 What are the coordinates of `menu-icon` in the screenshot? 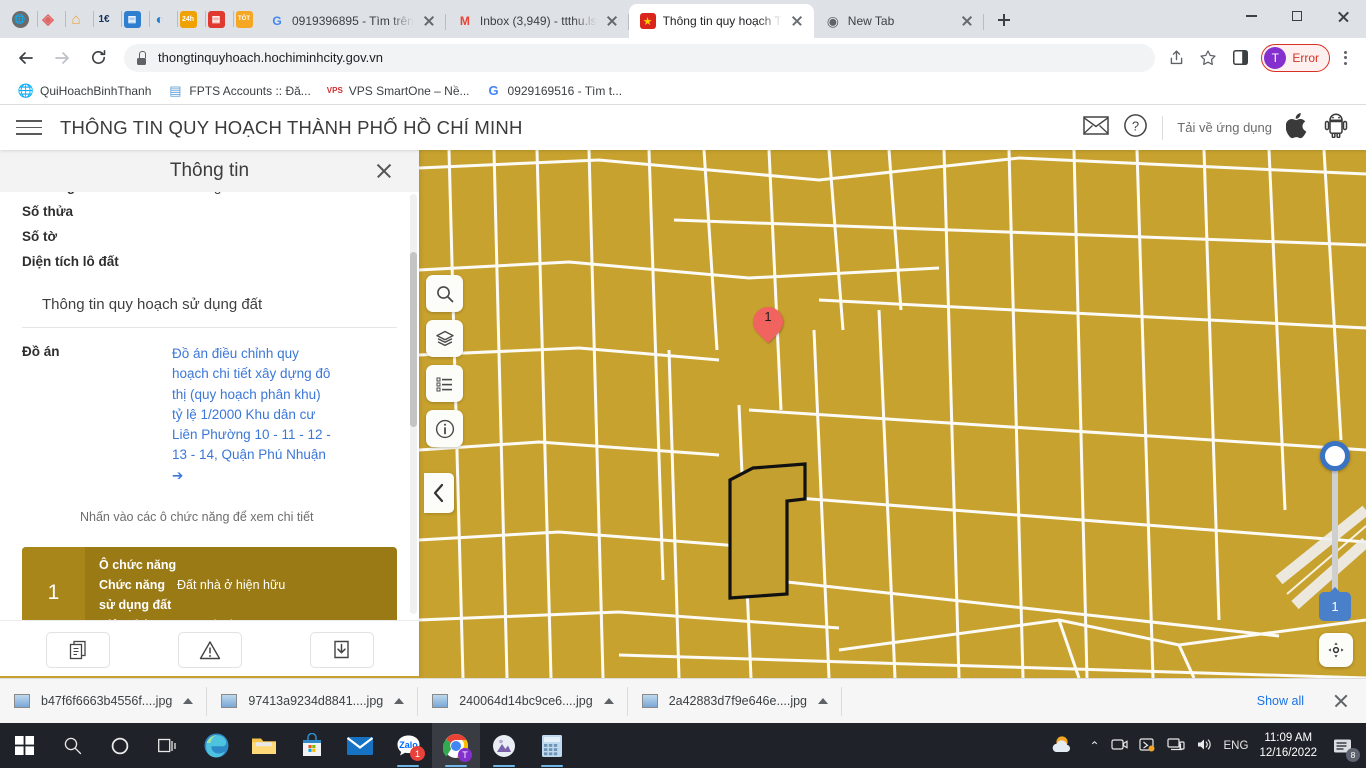 It's located at (29, 127).